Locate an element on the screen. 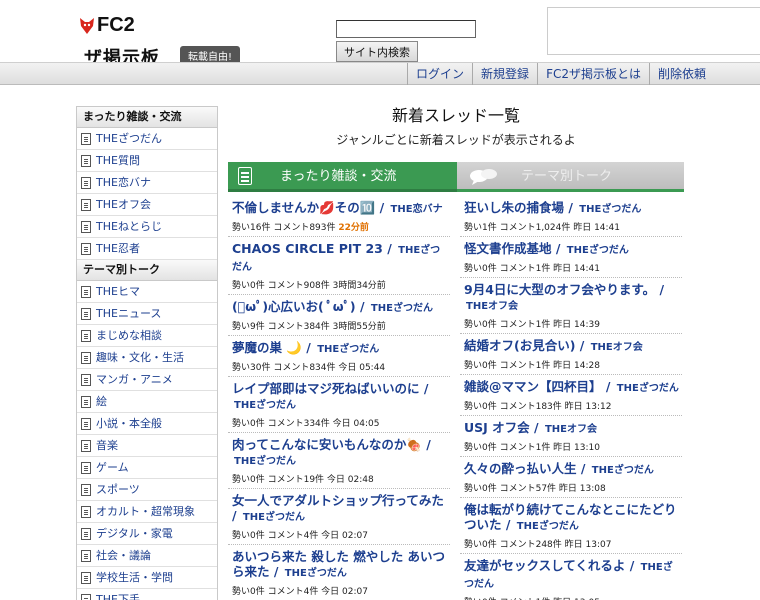 Image resolution: width=760 pixels, height=600 pixels. nav-links: ログイン 新規登録 FC2ザ掲示板とは 削除依頼 is located at coordinates (560, 74).